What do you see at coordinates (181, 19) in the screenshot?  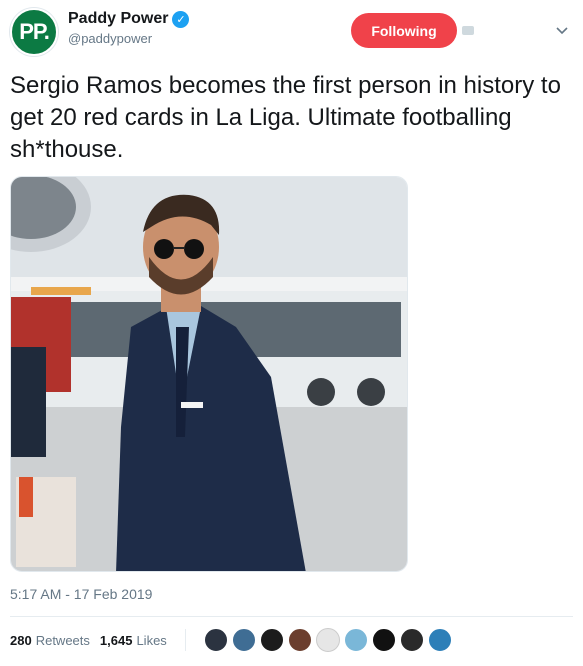 I see `verified-icon: ✓` at bounding box center [181, 19].